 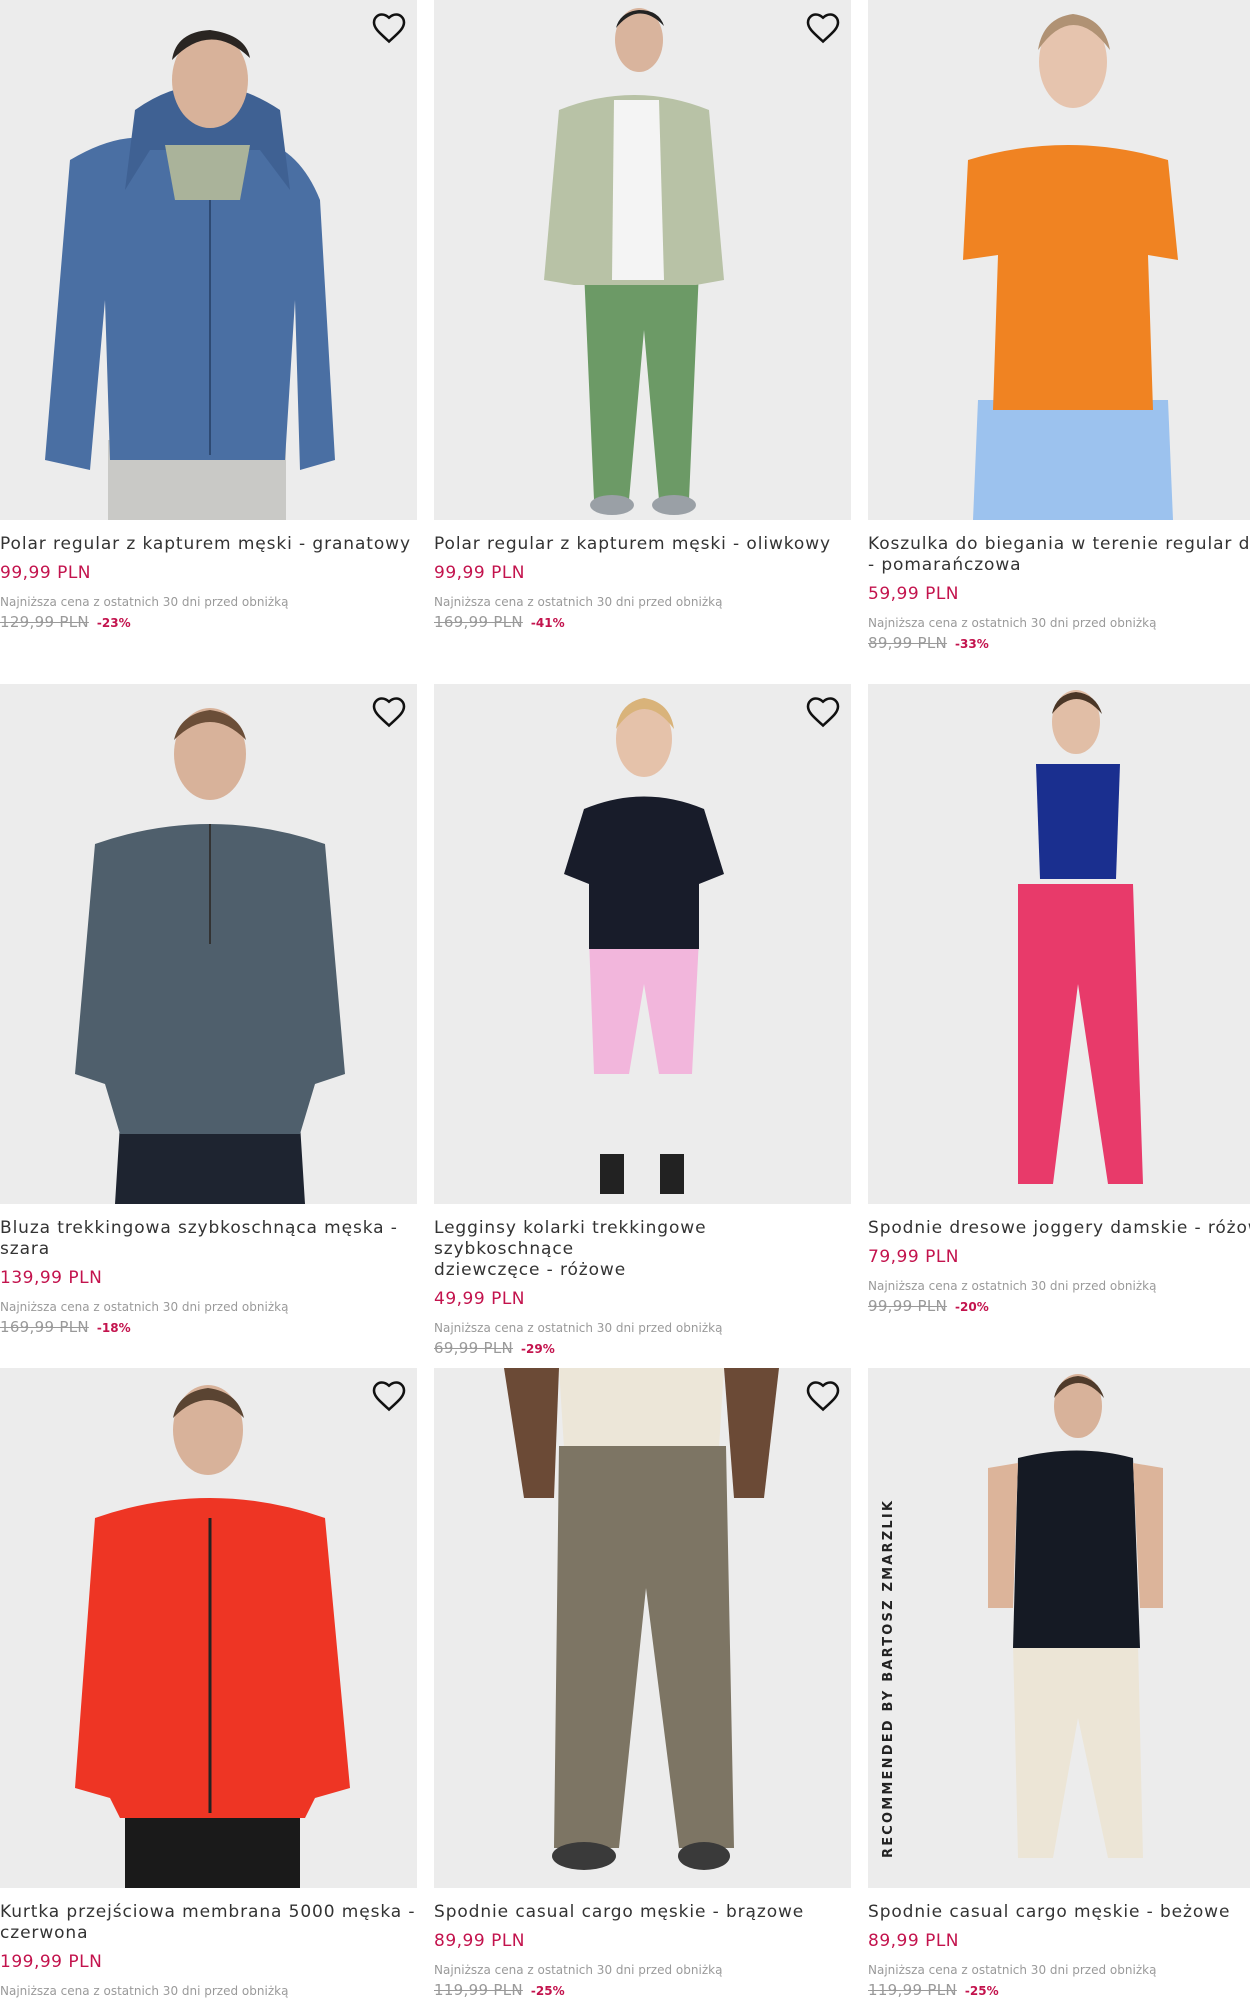 What do you see at coordinates (1059, 1228) in the screenshot?
I see `product-title: Spodnie dresowe joggery damskie - różowe` at bounding box center [1059, 1228].